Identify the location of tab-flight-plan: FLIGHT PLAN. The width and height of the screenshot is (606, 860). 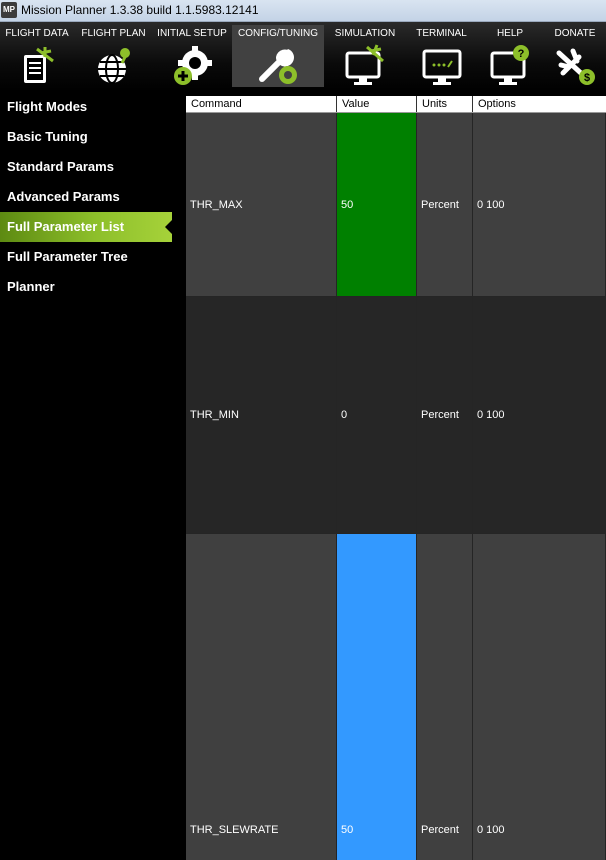
(113, 55).